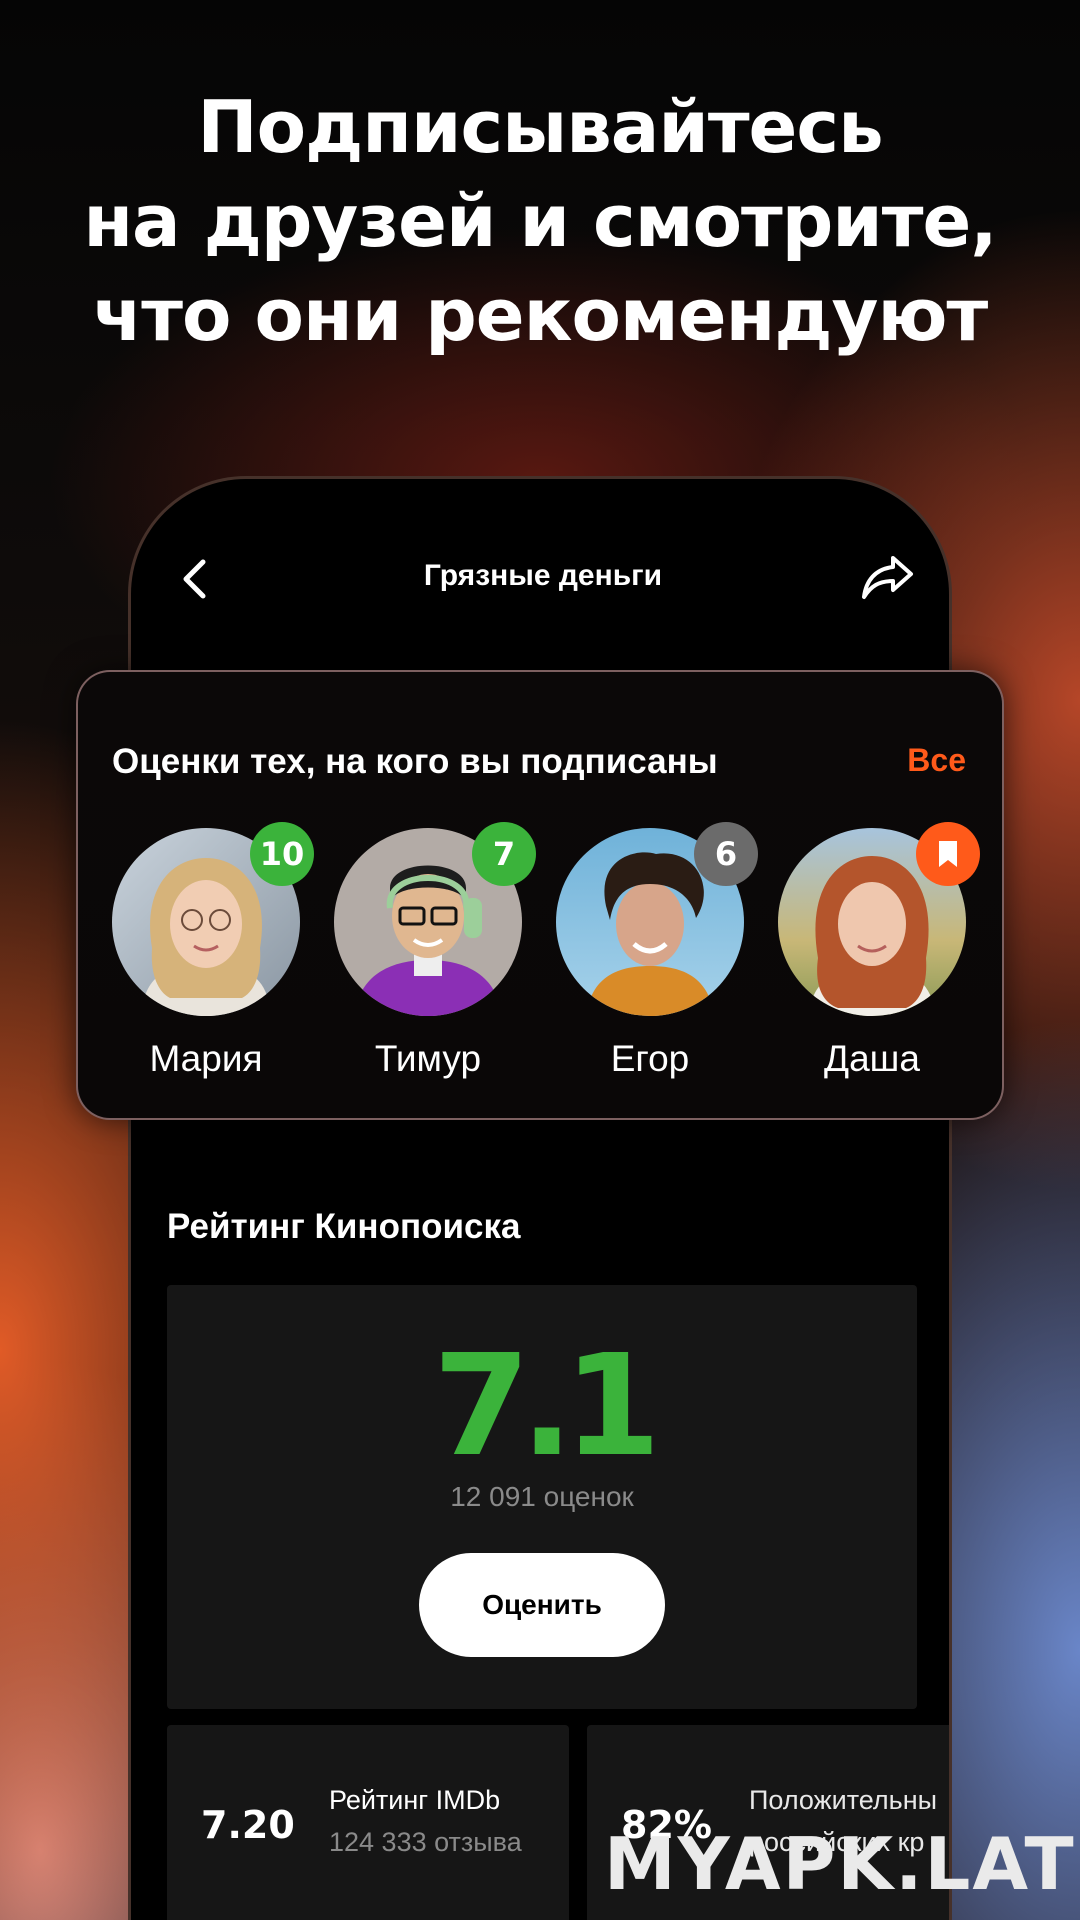  What do you see at coordinates (657, 955) in the screenshot?
I see `friend-item-egor: 6 Егор` at bounding box center [657, 955].